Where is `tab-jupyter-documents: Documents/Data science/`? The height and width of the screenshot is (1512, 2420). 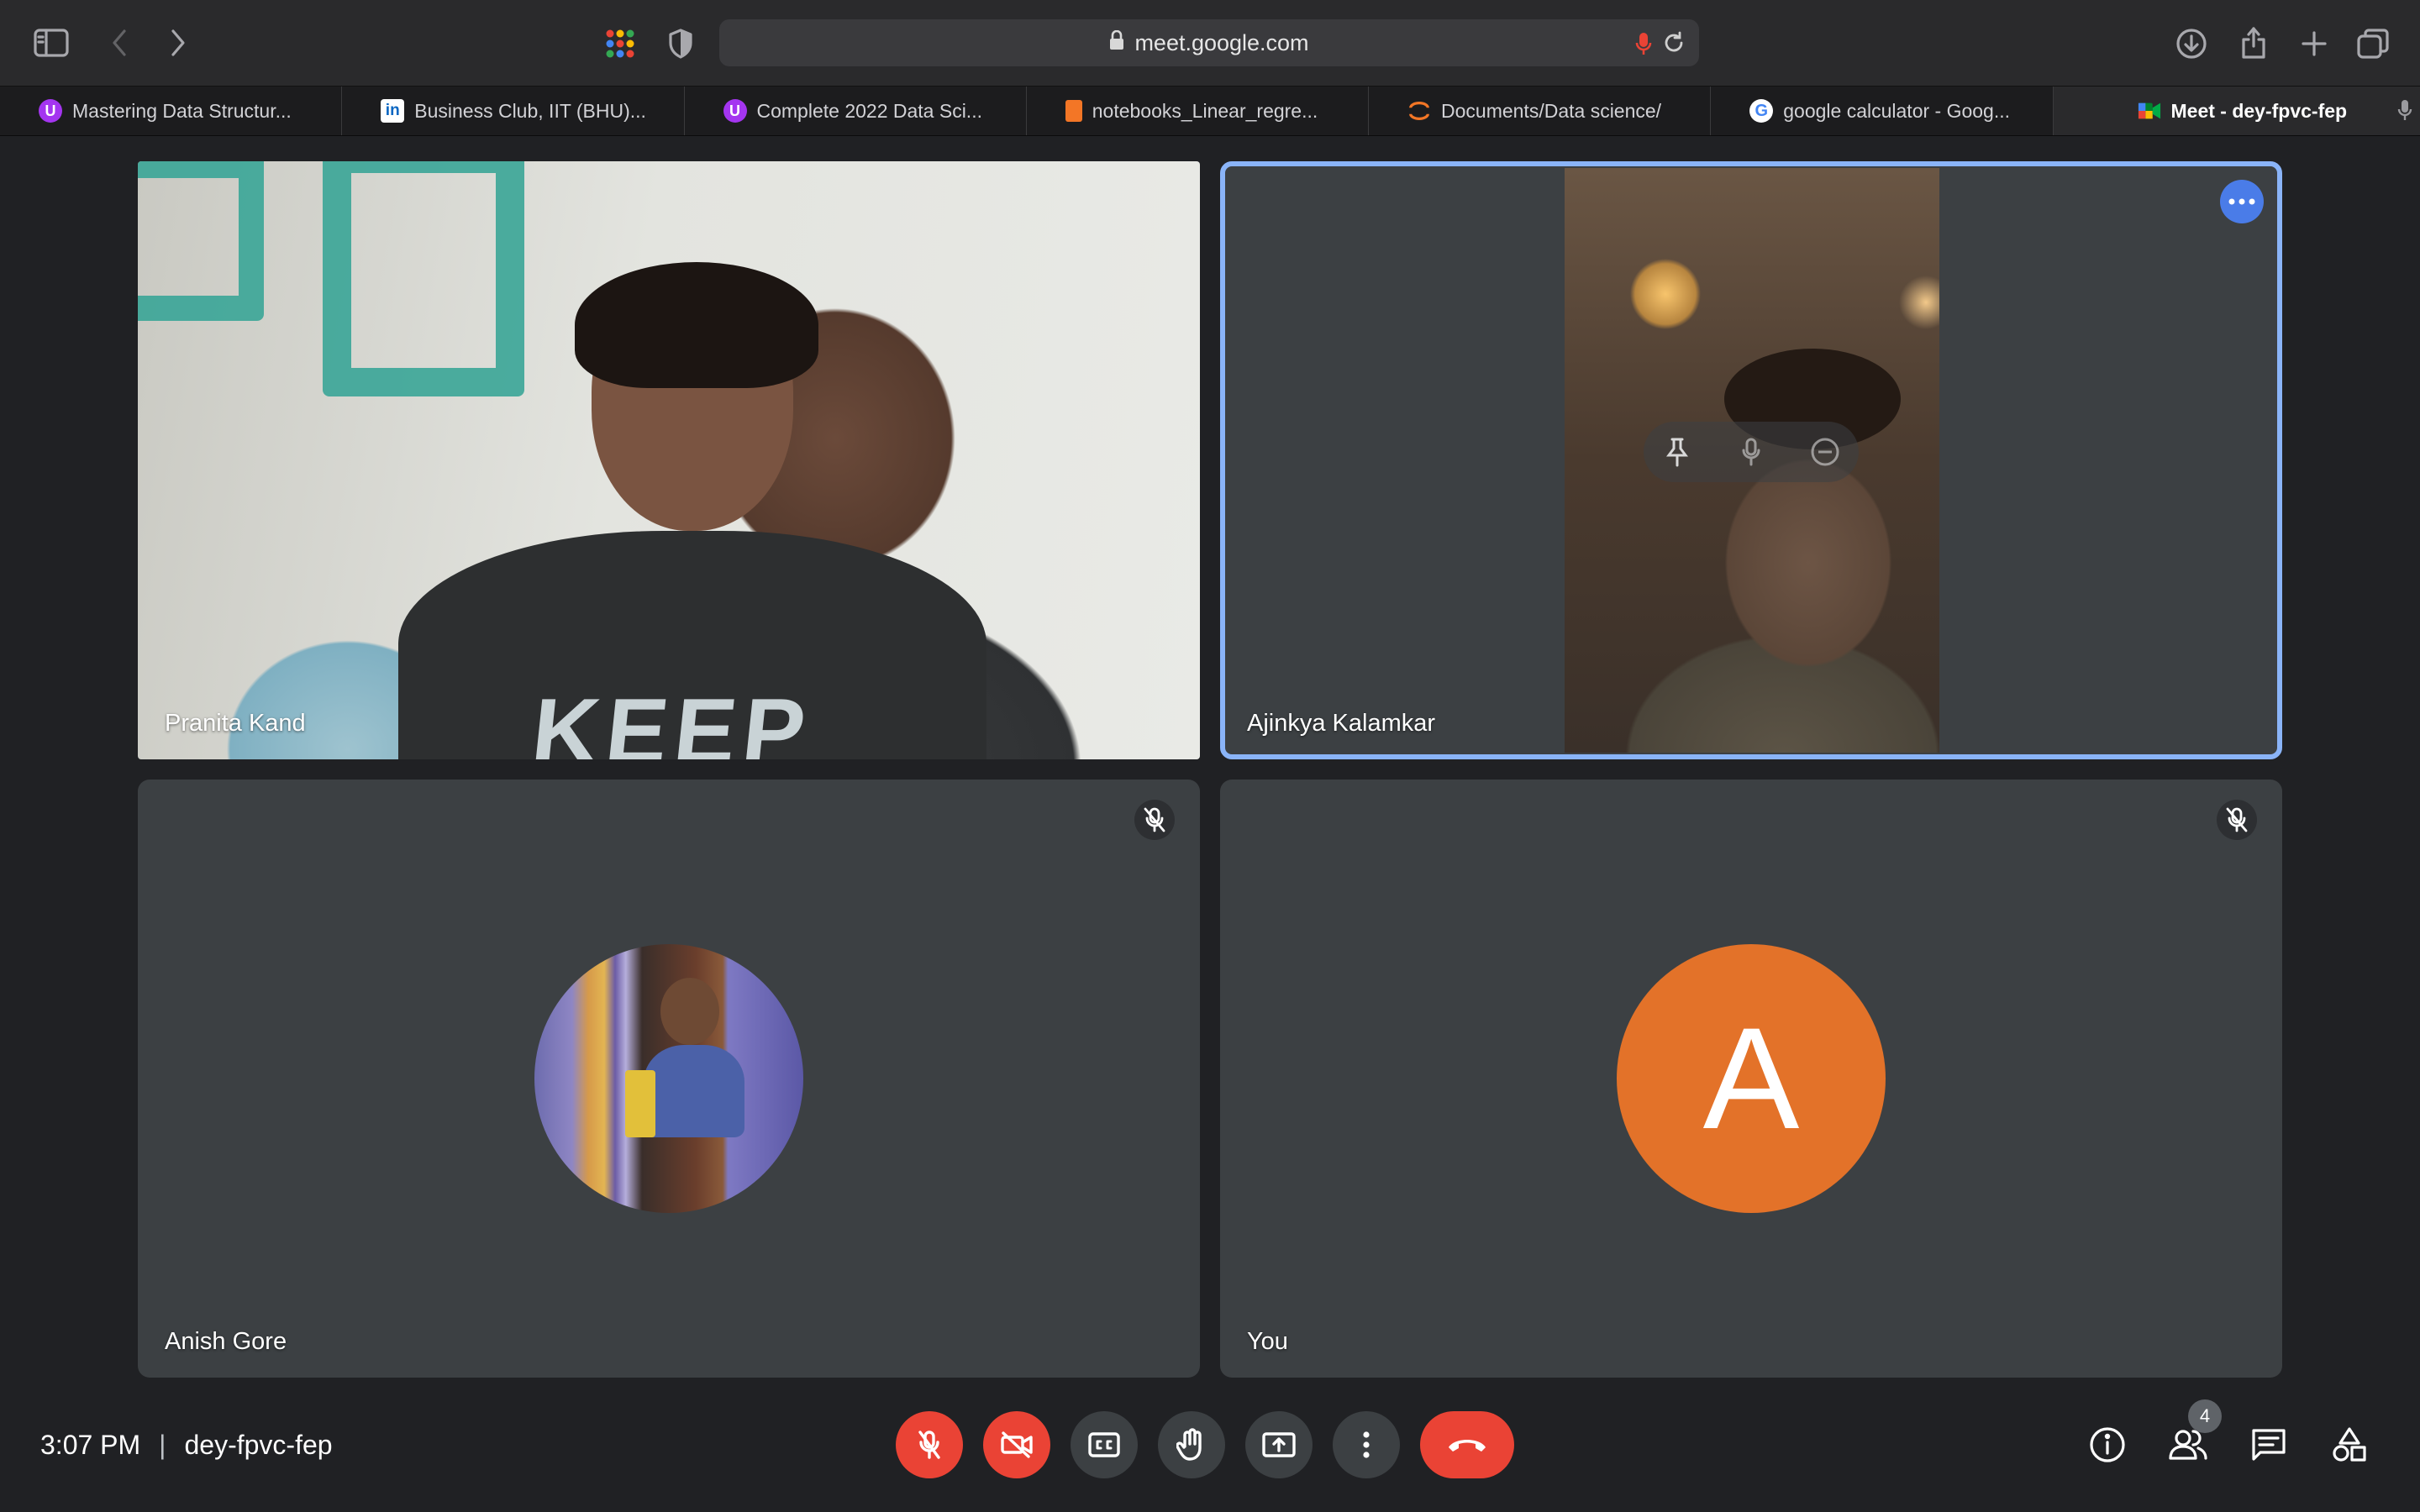
tab-jupyter-documents: Documents/Data science/ is located at coordinates (1540, 111).